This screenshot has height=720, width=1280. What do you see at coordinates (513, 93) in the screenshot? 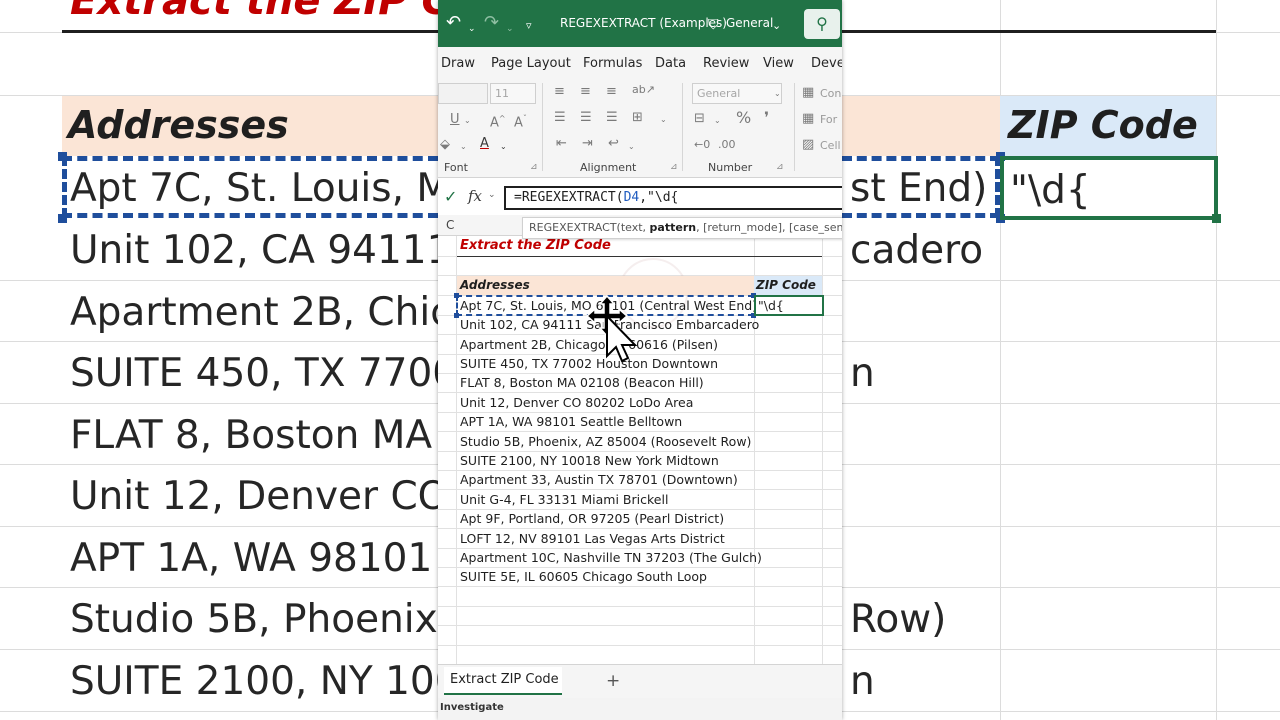
I see `font-size-box: 11` at bounding box center [513, 93].